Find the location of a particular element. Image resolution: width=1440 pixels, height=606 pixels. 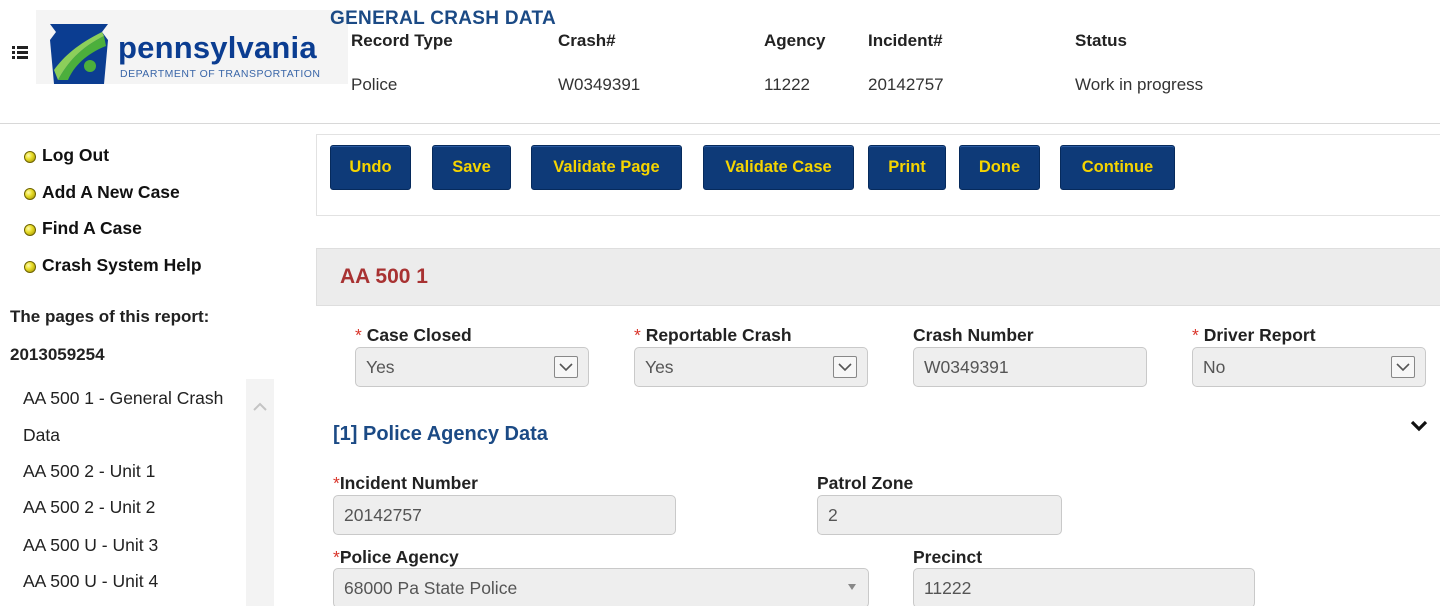

add-new-case-label: Add A New Case is located at coordinates (111, 192).